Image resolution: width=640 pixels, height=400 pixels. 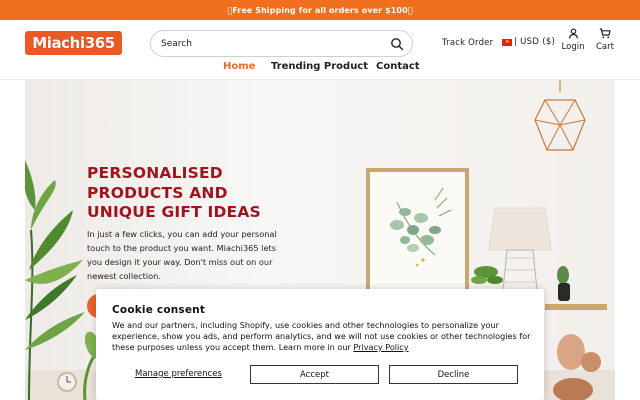 What do you see at coordinates (605, 40) in the screenshot?
I see `cart-link: Cart` at bounding box center [605, 40].